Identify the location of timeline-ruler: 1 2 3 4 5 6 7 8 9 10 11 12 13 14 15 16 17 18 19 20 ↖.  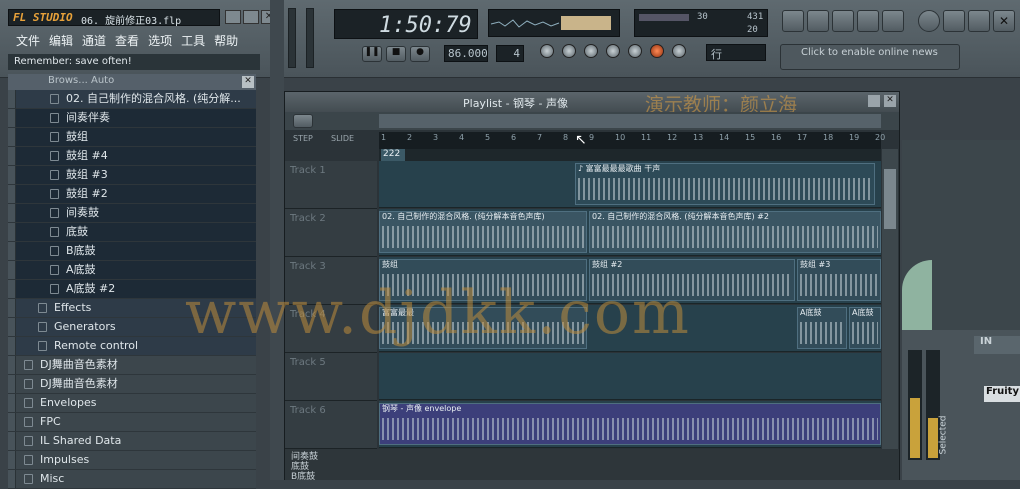
(632, 140).